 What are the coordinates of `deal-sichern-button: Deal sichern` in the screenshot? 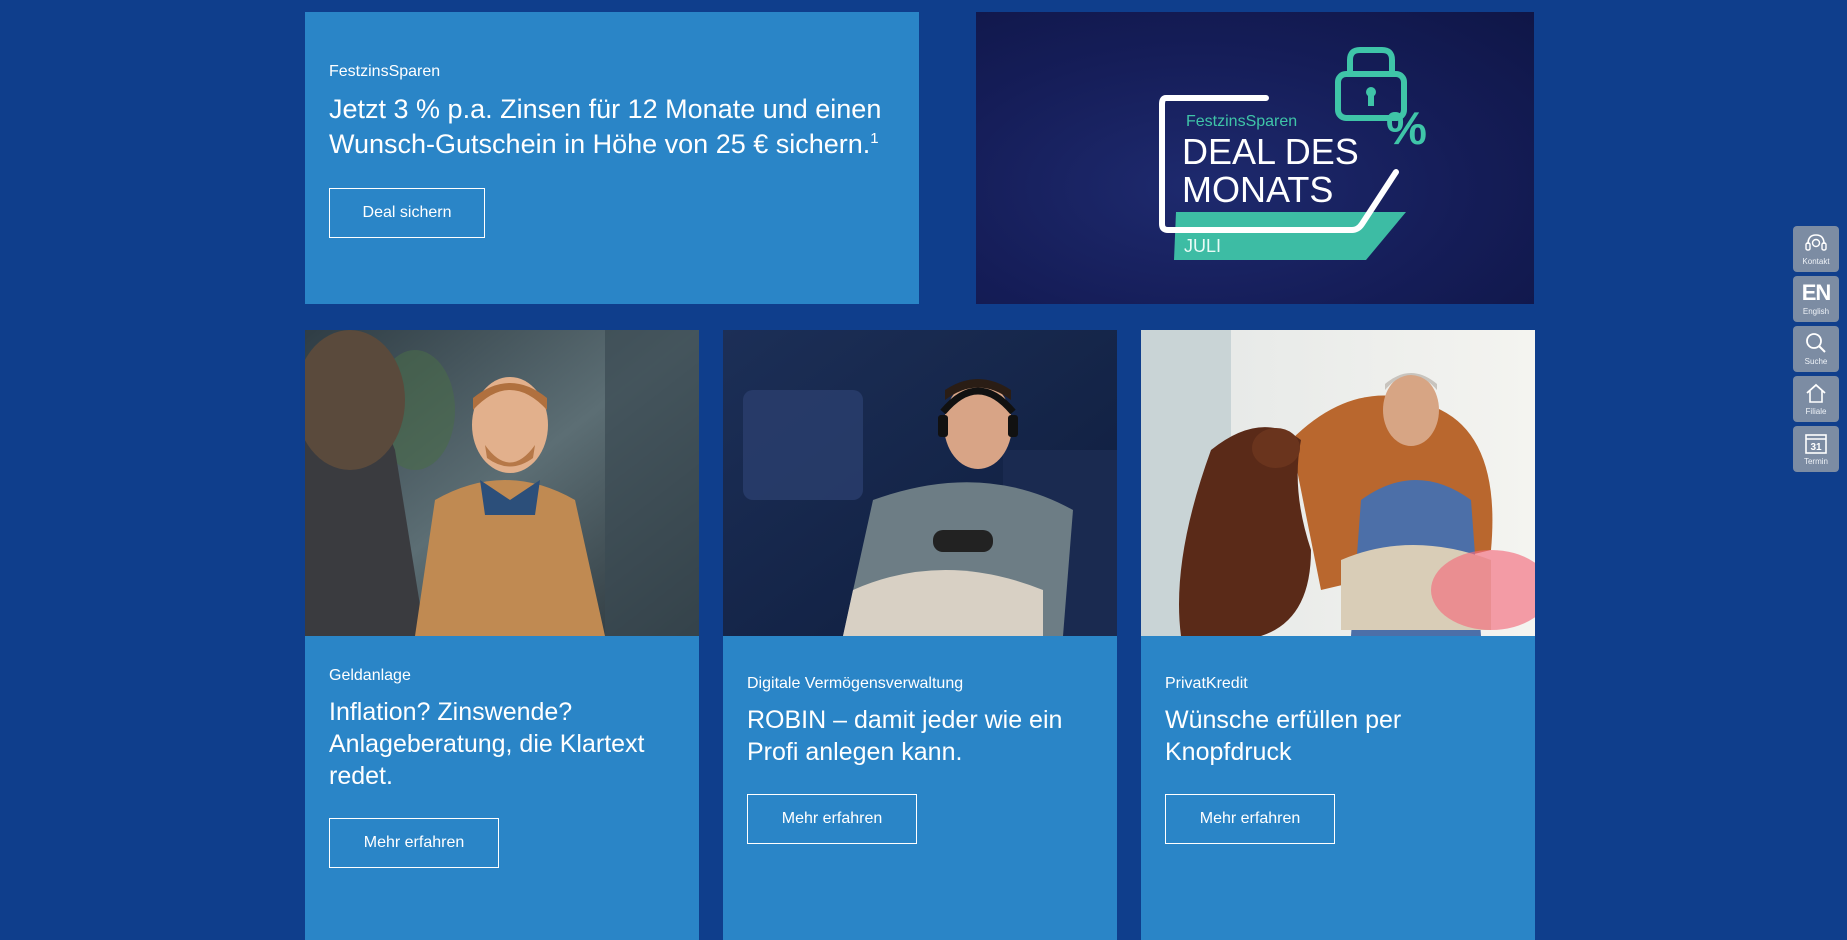 It's located at (407, 213).